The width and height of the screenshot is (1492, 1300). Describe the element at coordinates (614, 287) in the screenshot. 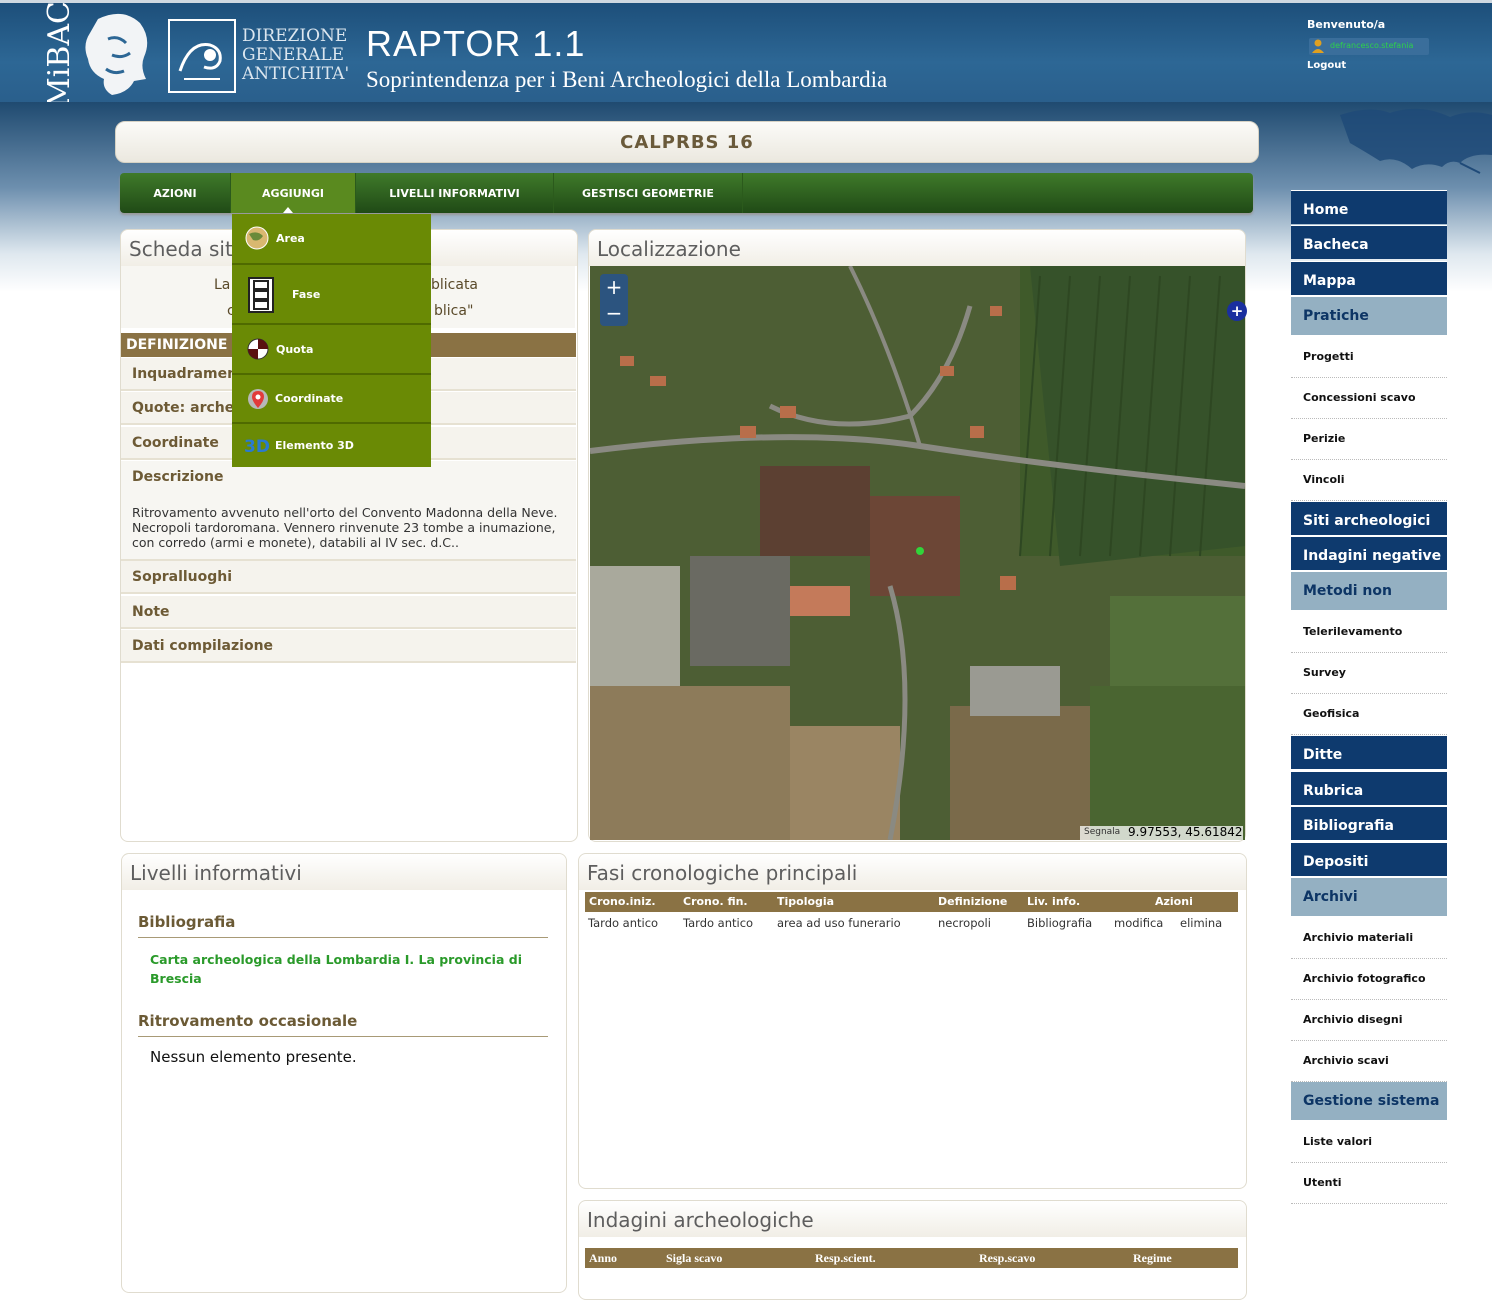

I see `zoom-in-button: +` at that location.